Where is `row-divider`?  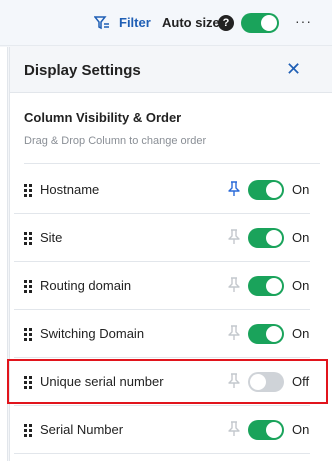 row-divider is located at coordinates (162, 453).